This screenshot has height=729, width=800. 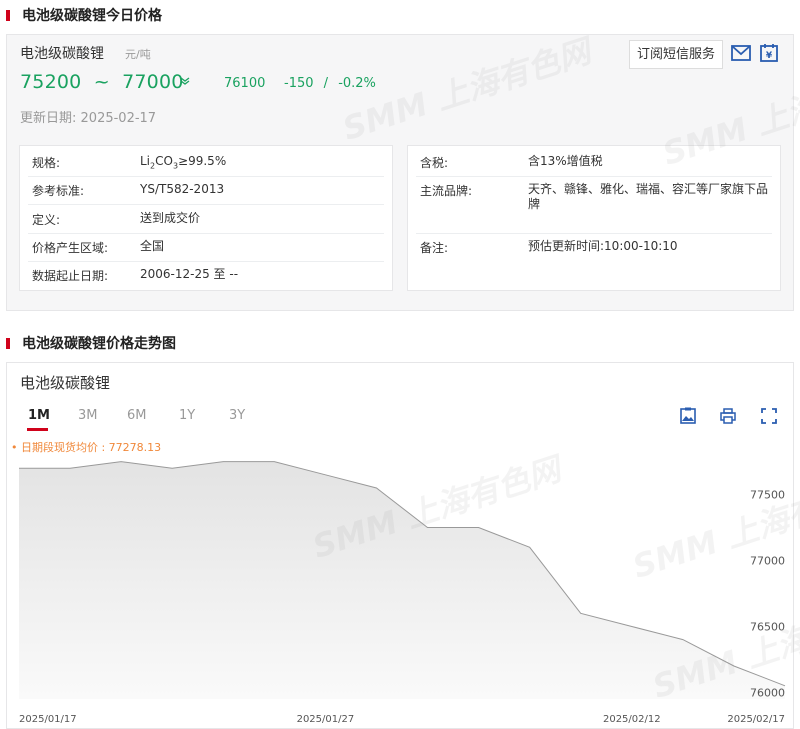 I want to click on price-range: 75200 ~ 77000, so click(x=102, y=82).